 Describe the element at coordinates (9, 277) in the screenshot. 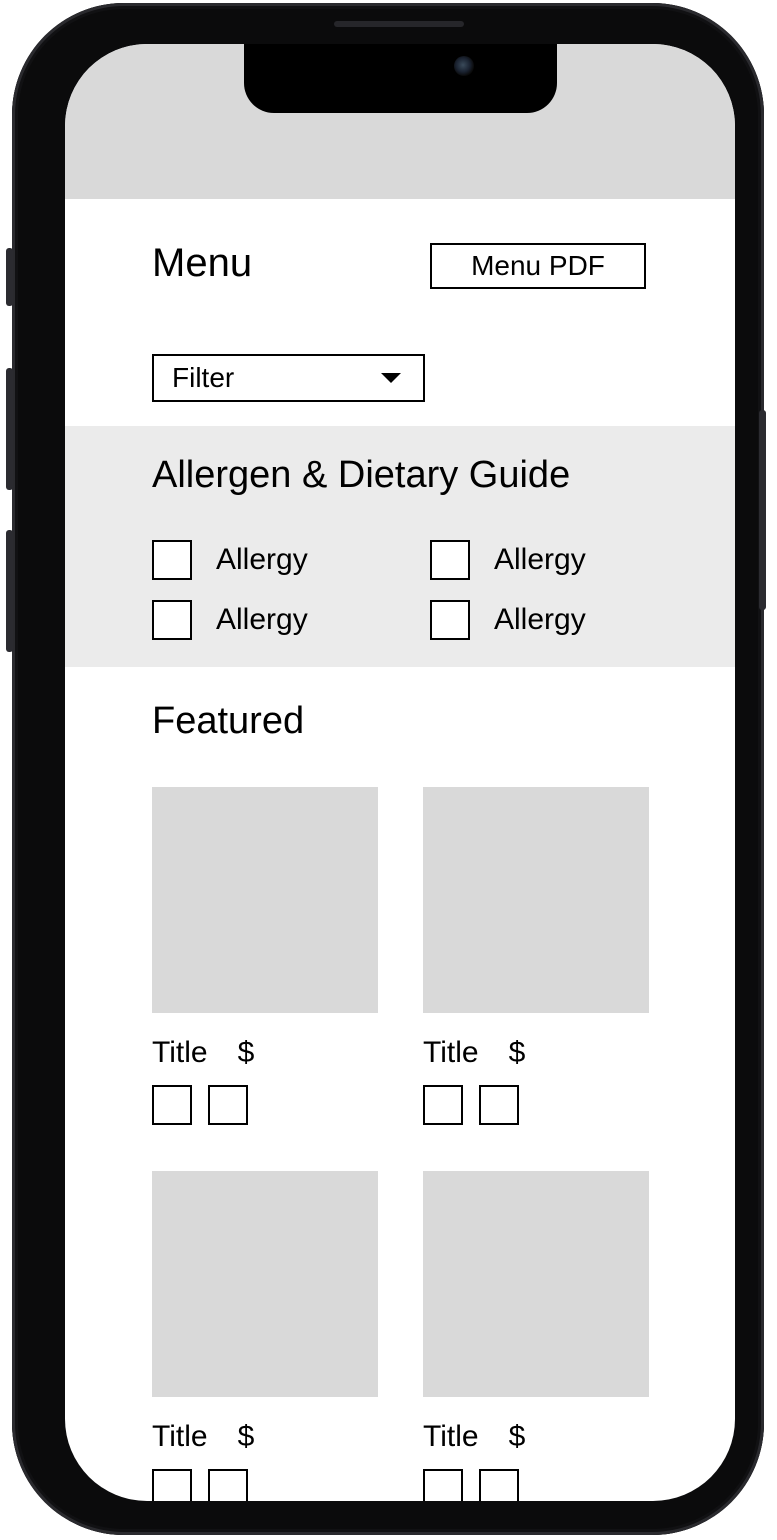

I see `silent-switch` at that location.